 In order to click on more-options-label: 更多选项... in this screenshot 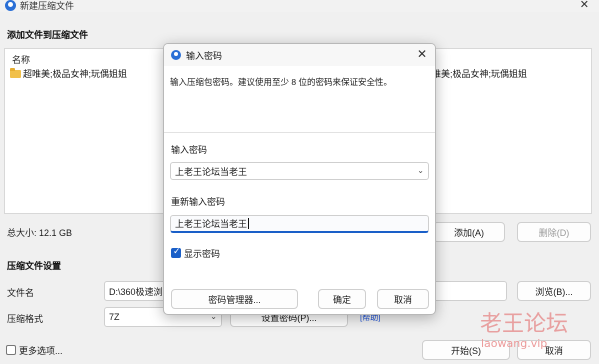, I will do `click(41, 351)`.